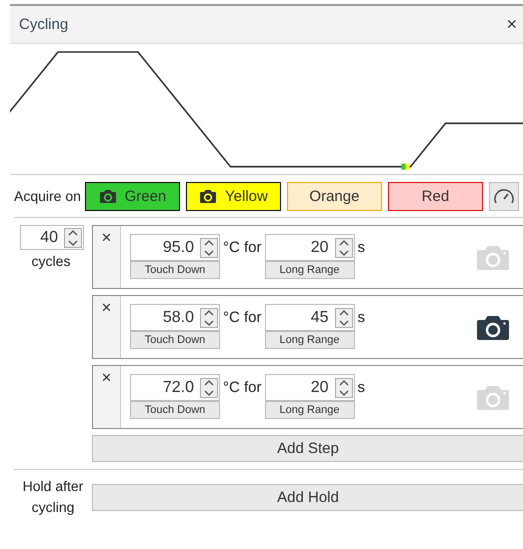 This screenshot has height=549, width=523. Describe the element at coordinates (175, 387) in the screenshot. I see `temperature-field: 72.0` at that location.